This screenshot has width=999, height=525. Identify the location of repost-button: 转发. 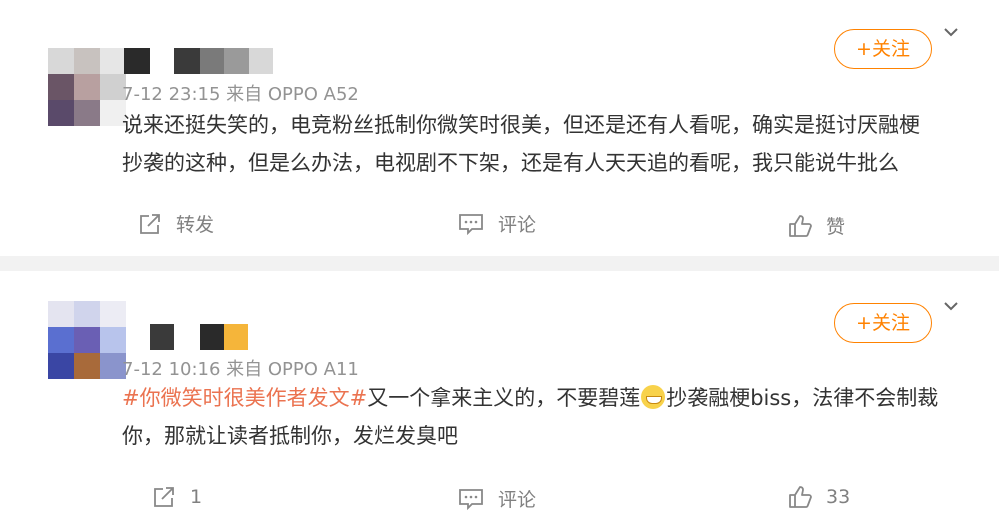
(176, 223).